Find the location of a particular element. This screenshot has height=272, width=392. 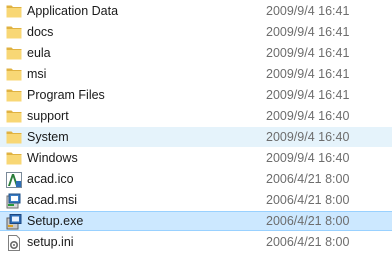

file-name: System is located at coordinates (48, 137).